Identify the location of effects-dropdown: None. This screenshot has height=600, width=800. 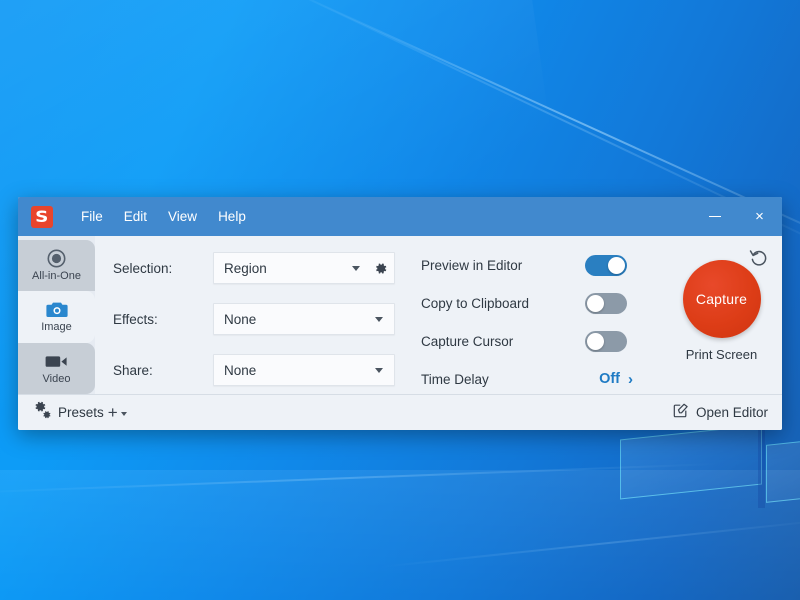
(304, 319).